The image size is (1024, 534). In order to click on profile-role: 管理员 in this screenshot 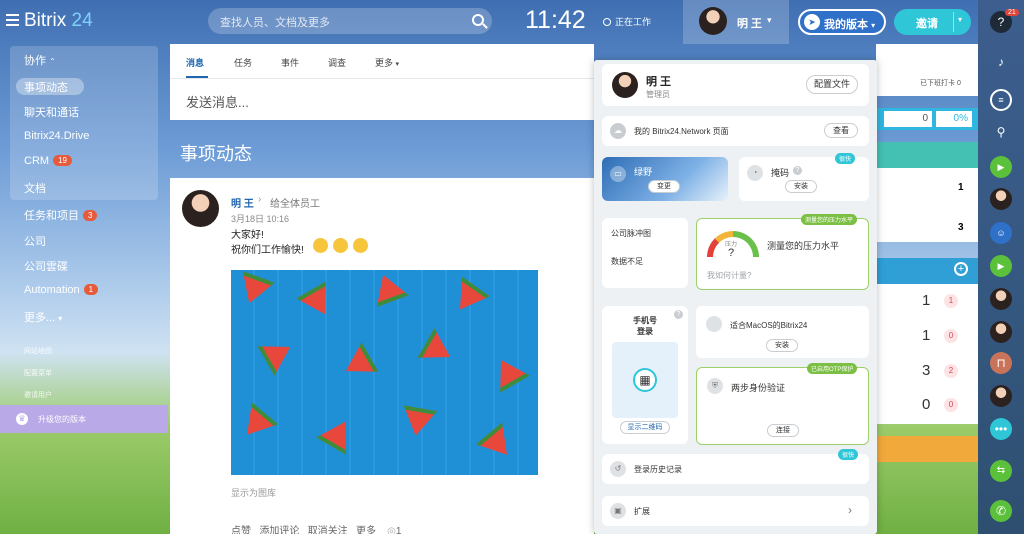, I will do `click(658, 94)`.